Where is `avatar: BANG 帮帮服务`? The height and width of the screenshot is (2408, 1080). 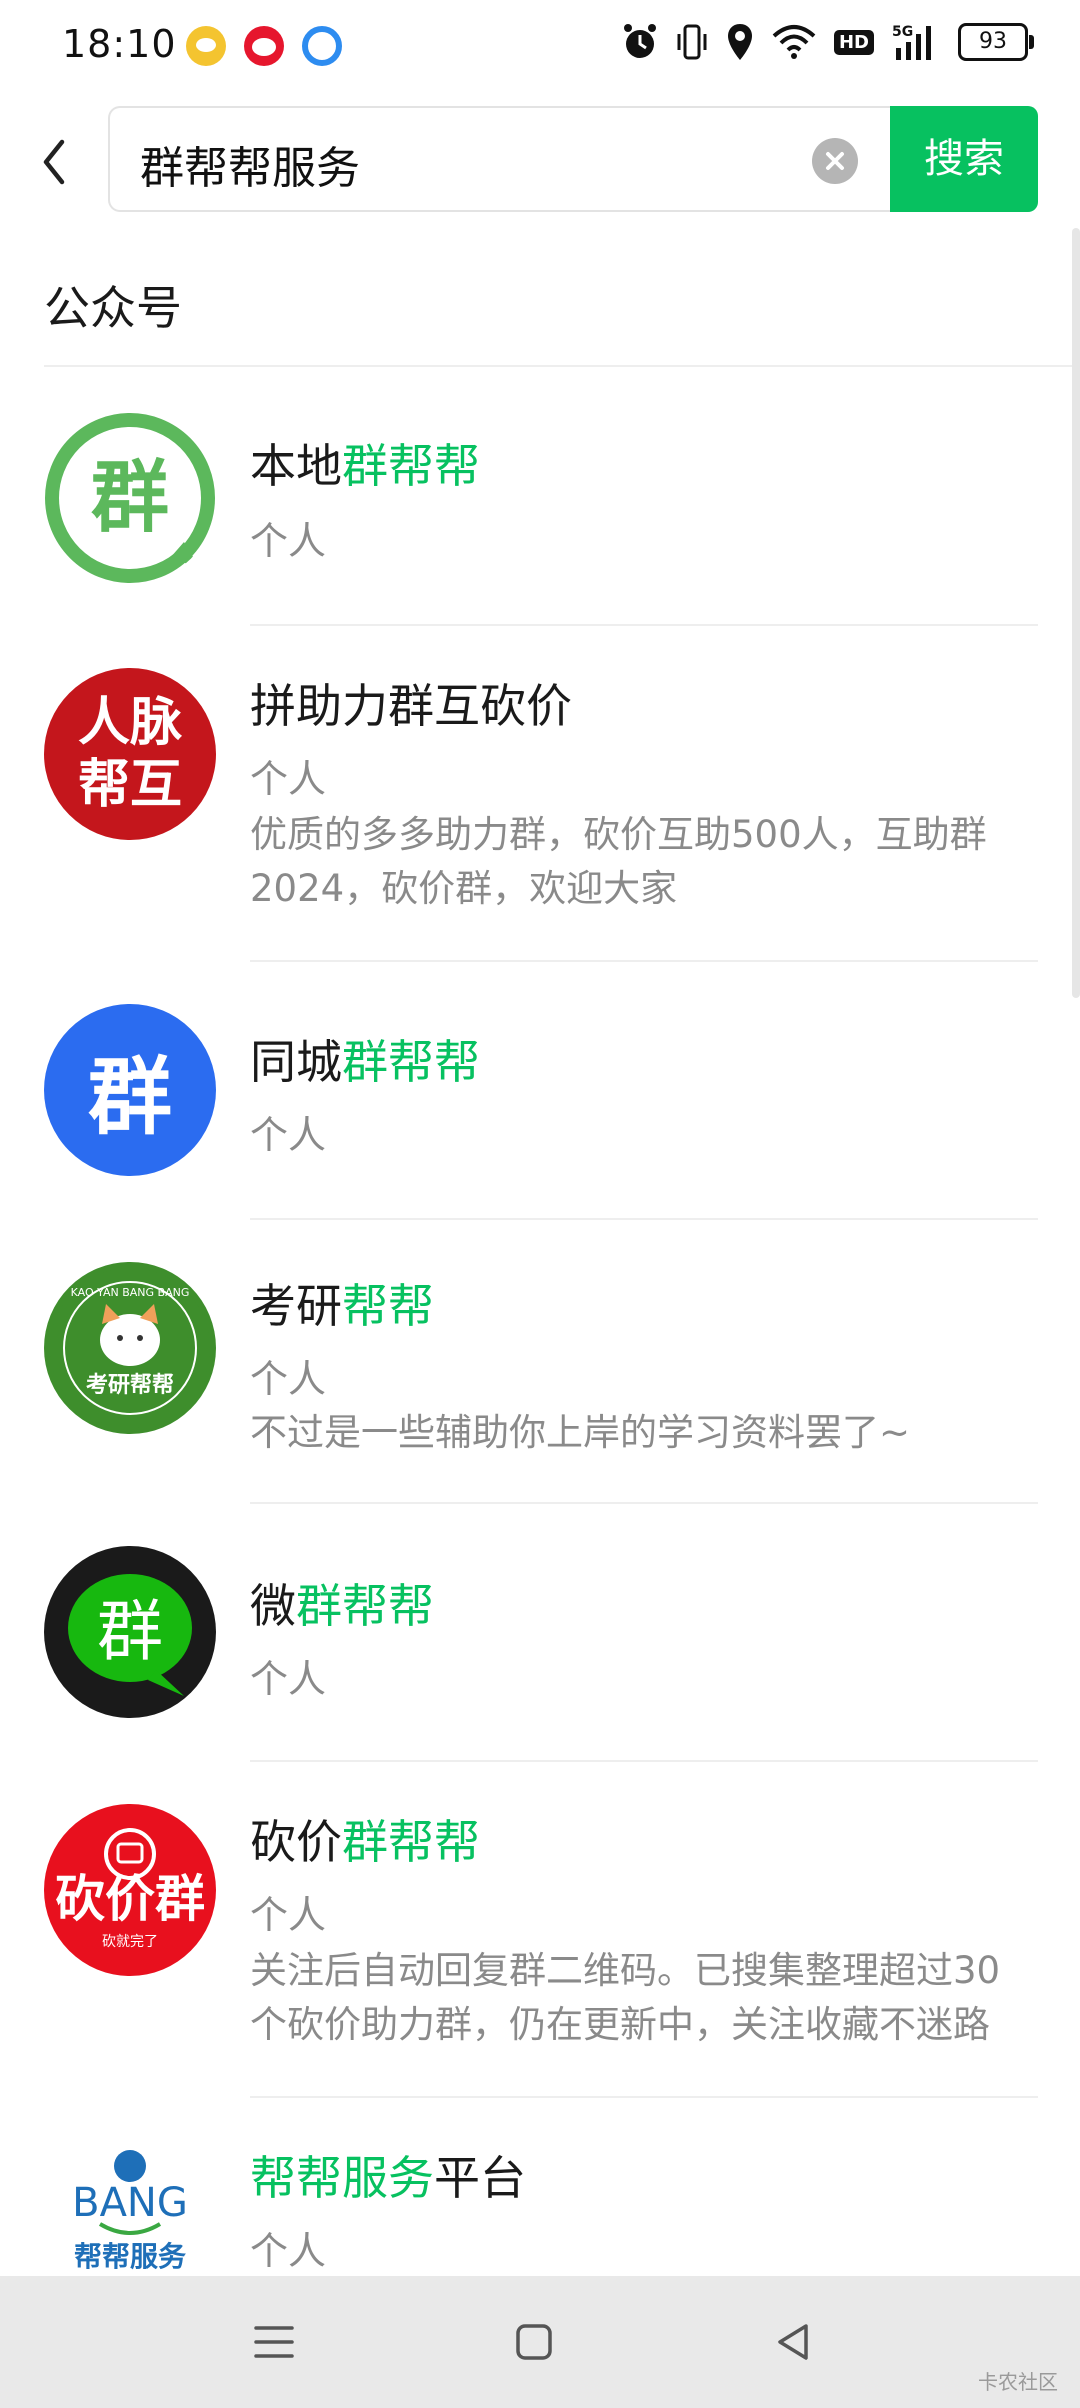 avatar: BANG 帮帮服务 is located at coordinates (130, 2210).